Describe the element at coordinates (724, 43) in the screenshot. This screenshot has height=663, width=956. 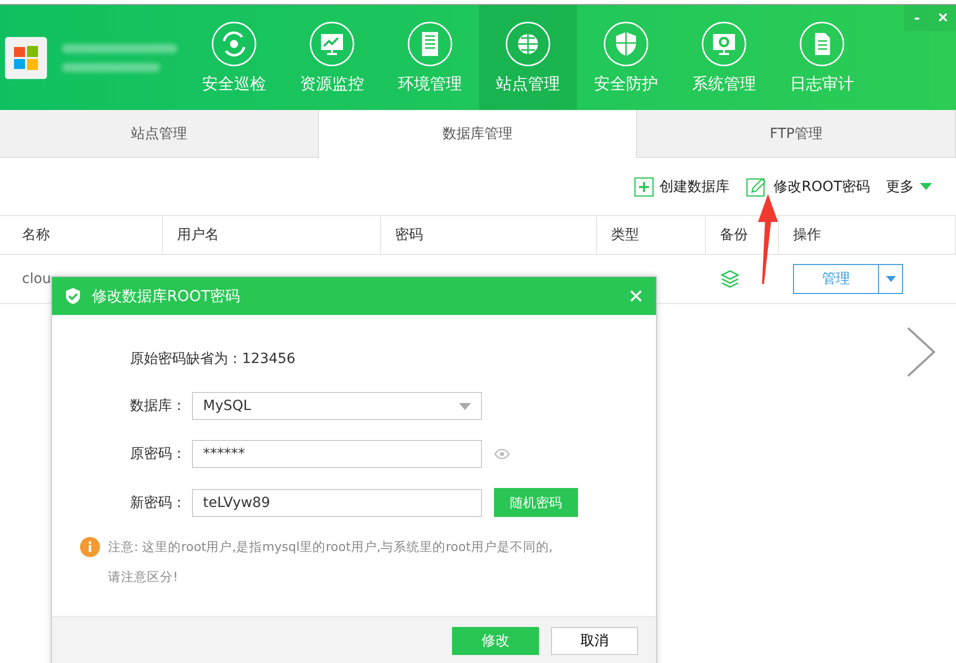
I see `settings-icon` at that location.